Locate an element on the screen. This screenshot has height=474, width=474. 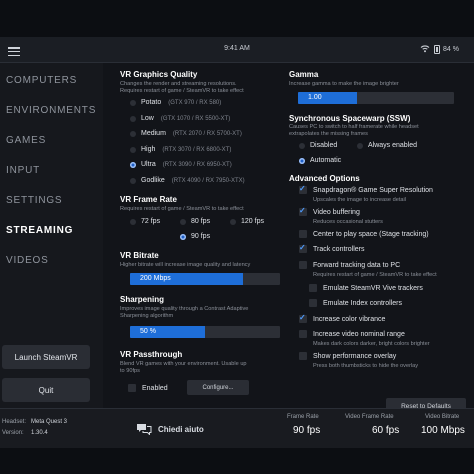
sidebar-item-input: INPUT is located at coordinates (23, 170).